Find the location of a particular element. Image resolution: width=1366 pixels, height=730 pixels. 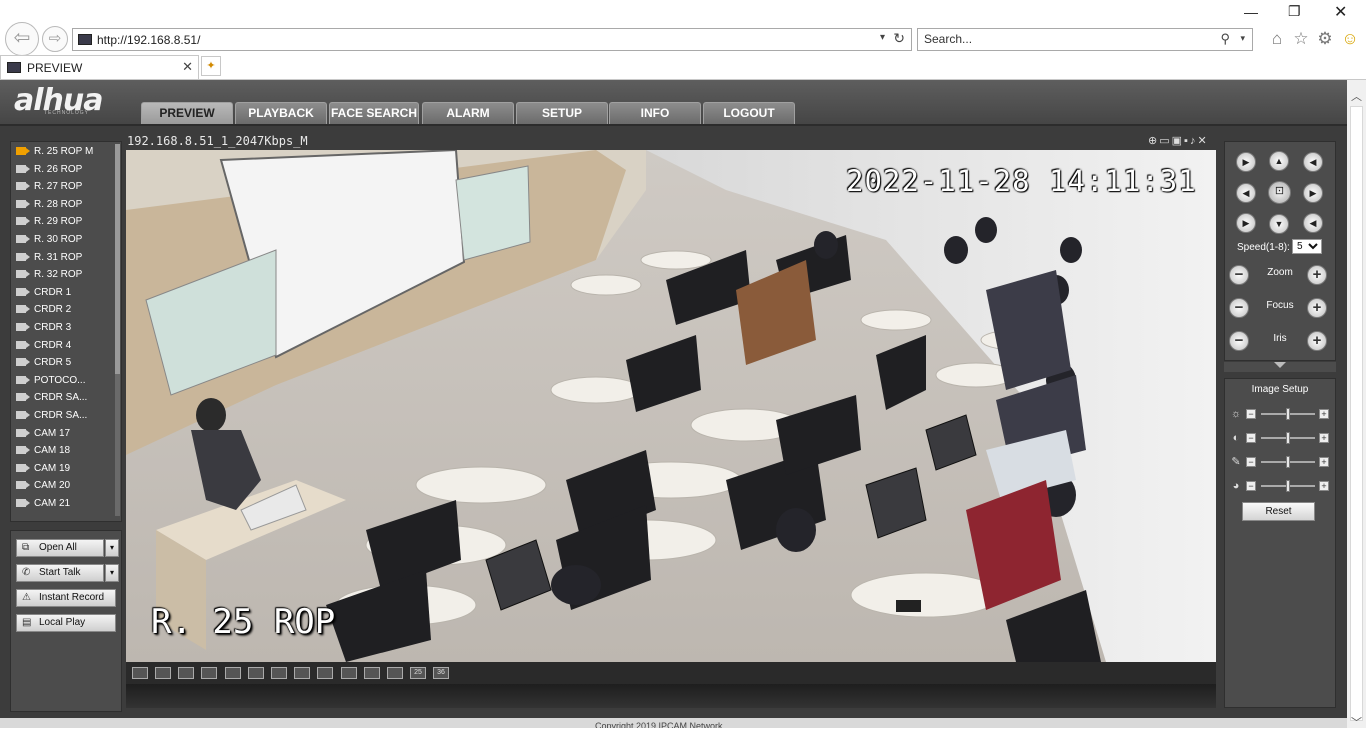

camera-list-scrollbar is located at coordinates (117, 330).